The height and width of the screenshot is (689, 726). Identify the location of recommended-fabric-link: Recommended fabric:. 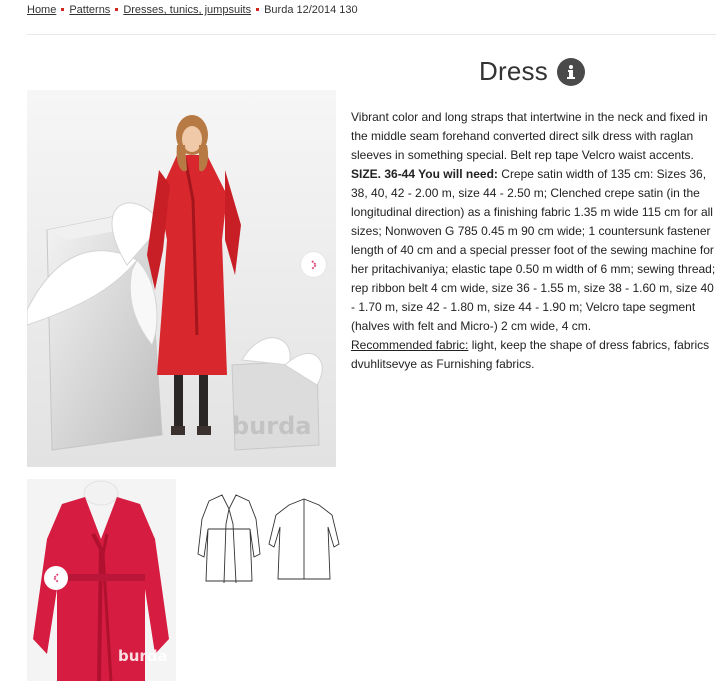
(409, 345).